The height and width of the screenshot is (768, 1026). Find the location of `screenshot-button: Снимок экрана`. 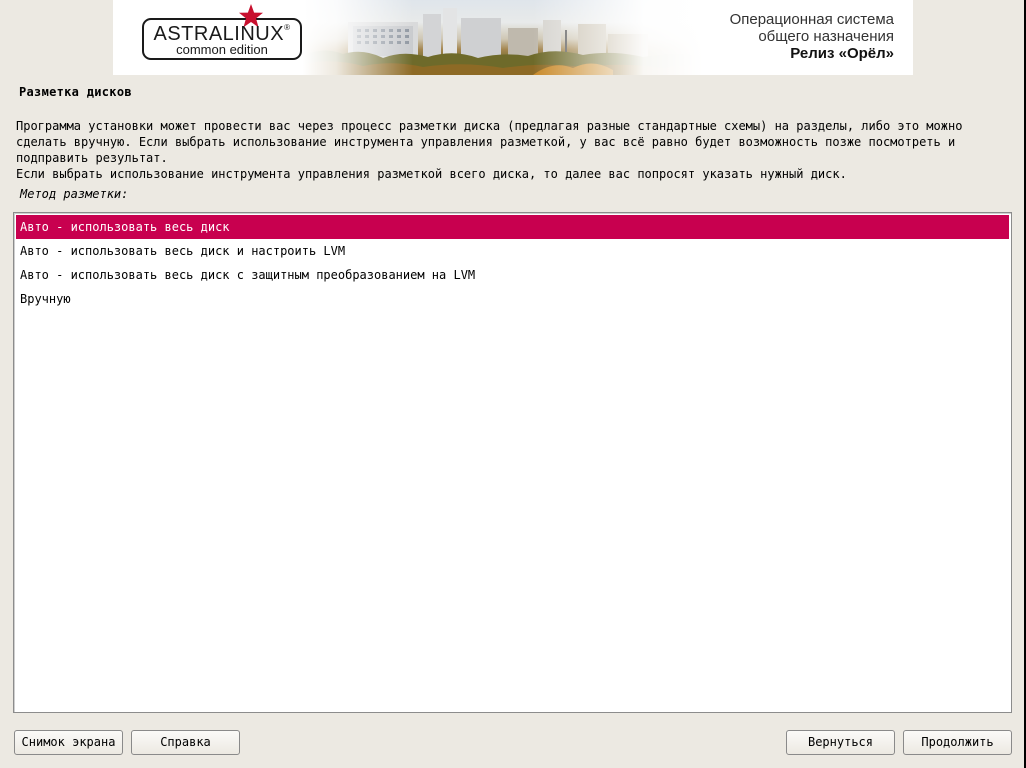

screenshot-button: Снимок экрана is located at coordinates (68, 742).